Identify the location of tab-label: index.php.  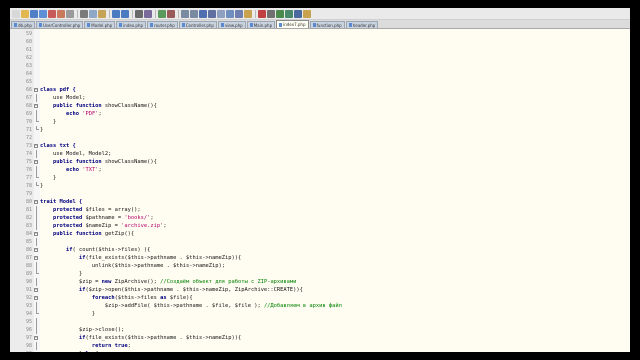
(133, 25).